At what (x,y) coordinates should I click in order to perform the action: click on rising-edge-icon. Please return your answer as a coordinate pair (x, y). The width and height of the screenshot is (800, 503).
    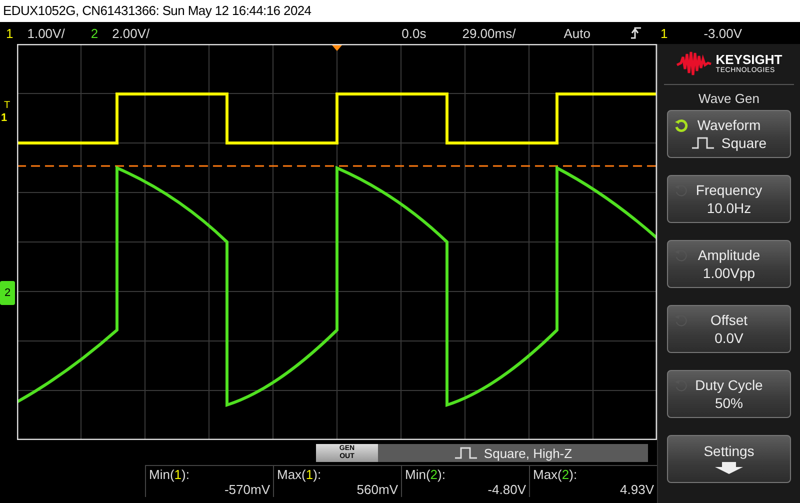
    Looking at the image, I should click on (636, 33).